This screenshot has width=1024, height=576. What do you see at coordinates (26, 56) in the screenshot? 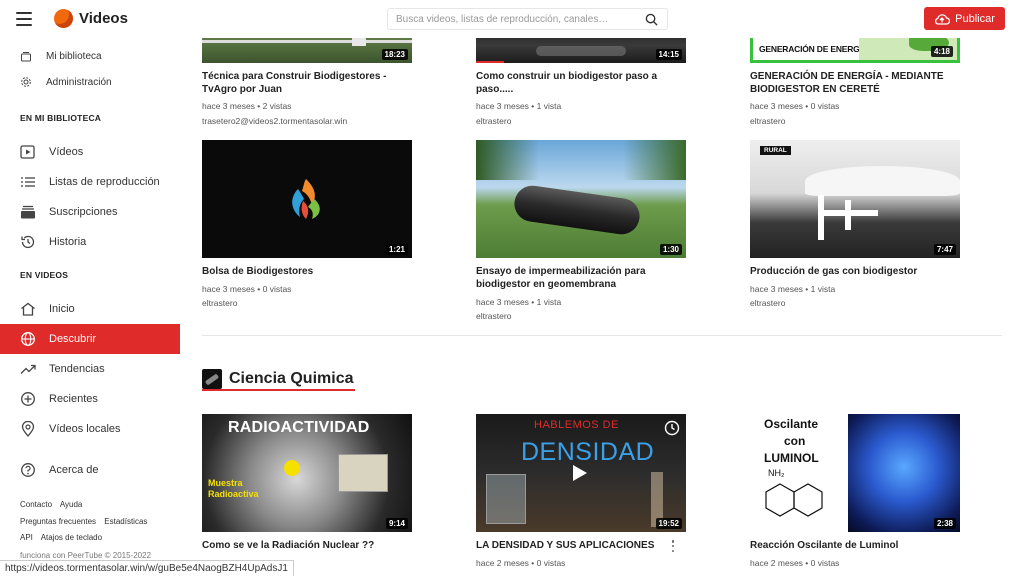
I see `library-icon` at bounding box center [26, 56].